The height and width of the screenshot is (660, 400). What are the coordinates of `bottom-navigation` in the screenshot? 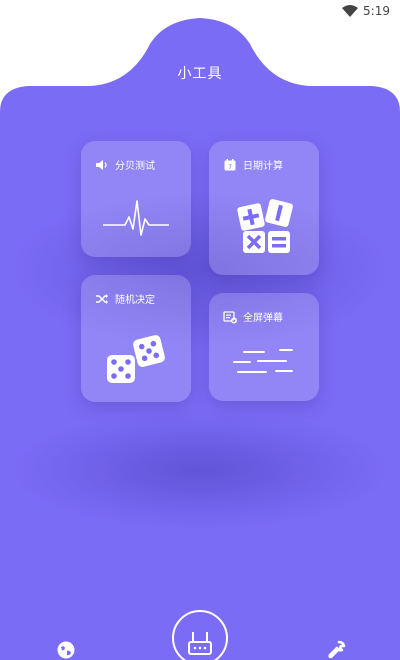 It's located at (200, 630).